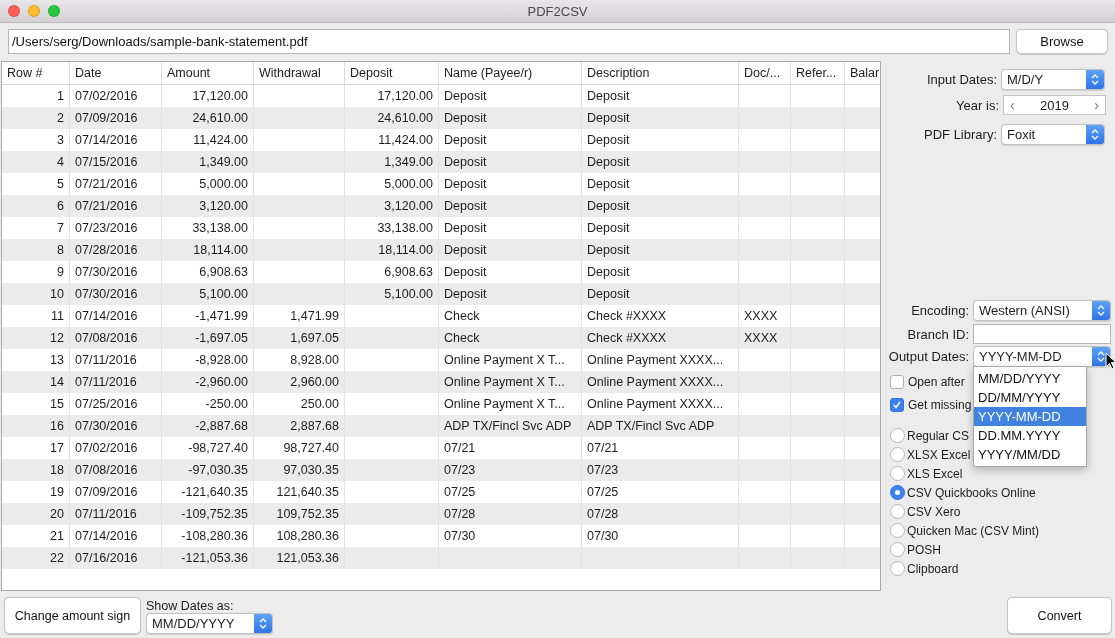 The height and width of the screenshot is (638, 1115). Describe the element at coordinates (408, 206) in the screenshot. I see `table-cell: 3,120.00` at that location.